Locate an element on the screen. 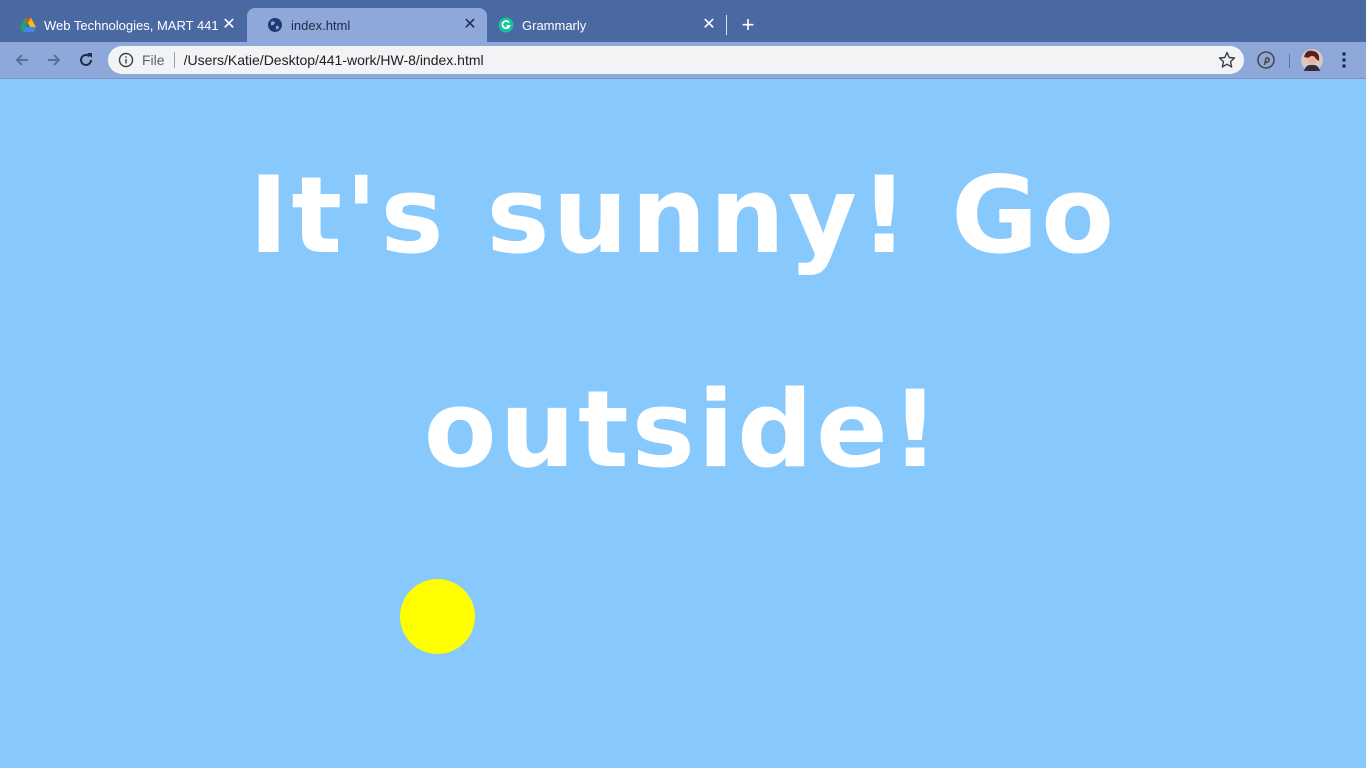  bookmark-star-icon is located at coordinates (1227, 60).